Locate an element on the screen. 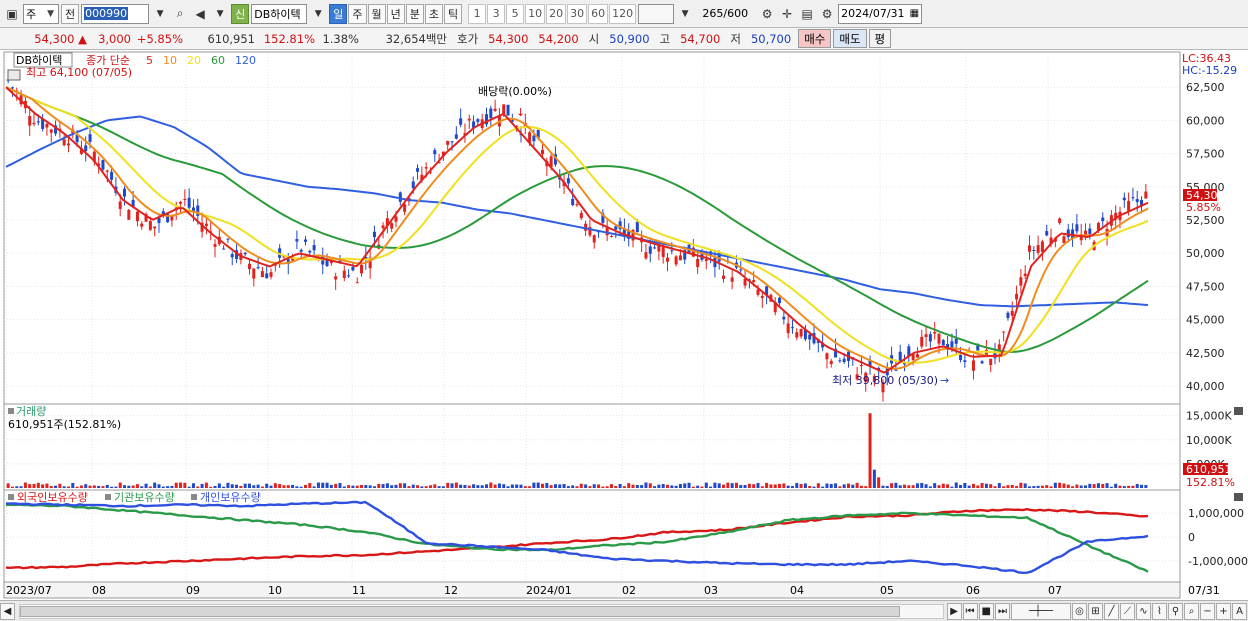 The image size is (1248, 621). draw-tool-icon: ⌇ is located at coordinates (1159, 611).